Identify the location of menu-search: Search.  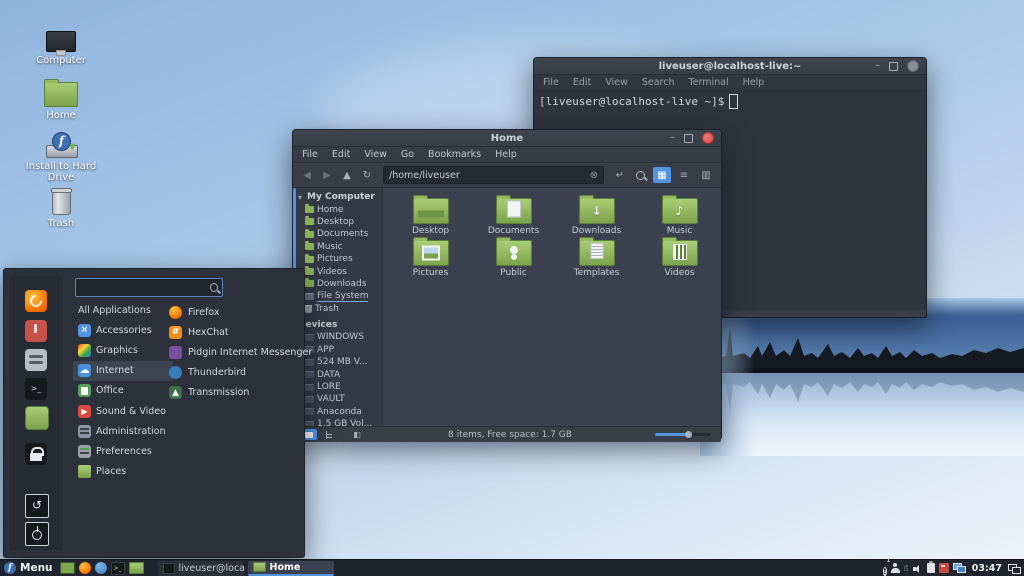
(658, 82).